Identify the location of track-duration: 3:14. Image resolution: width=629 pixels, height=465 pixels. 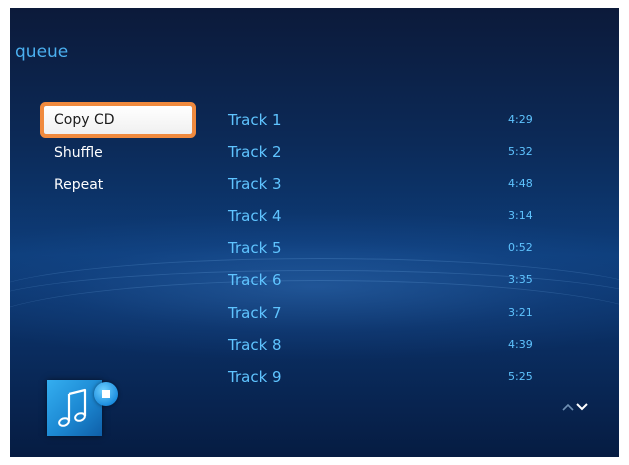
(520, 215).